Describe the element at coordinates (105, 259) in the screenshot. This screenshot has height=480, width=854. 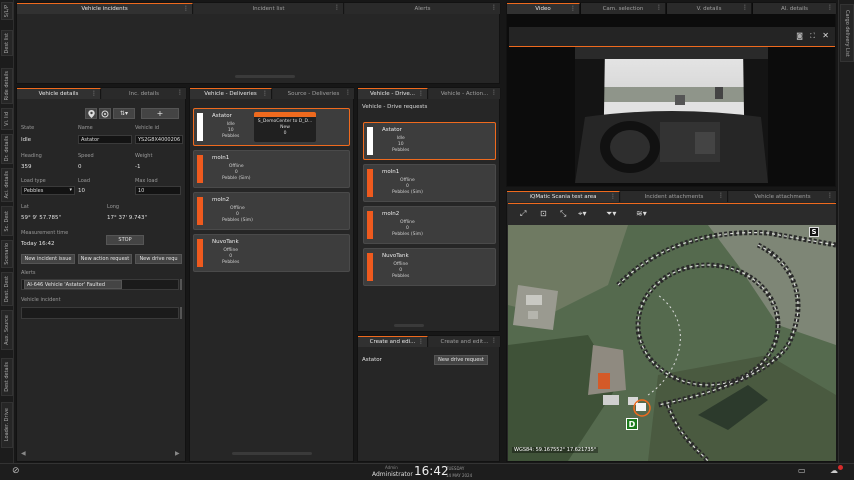
I see `new-action-request-button: New action request` at that location.